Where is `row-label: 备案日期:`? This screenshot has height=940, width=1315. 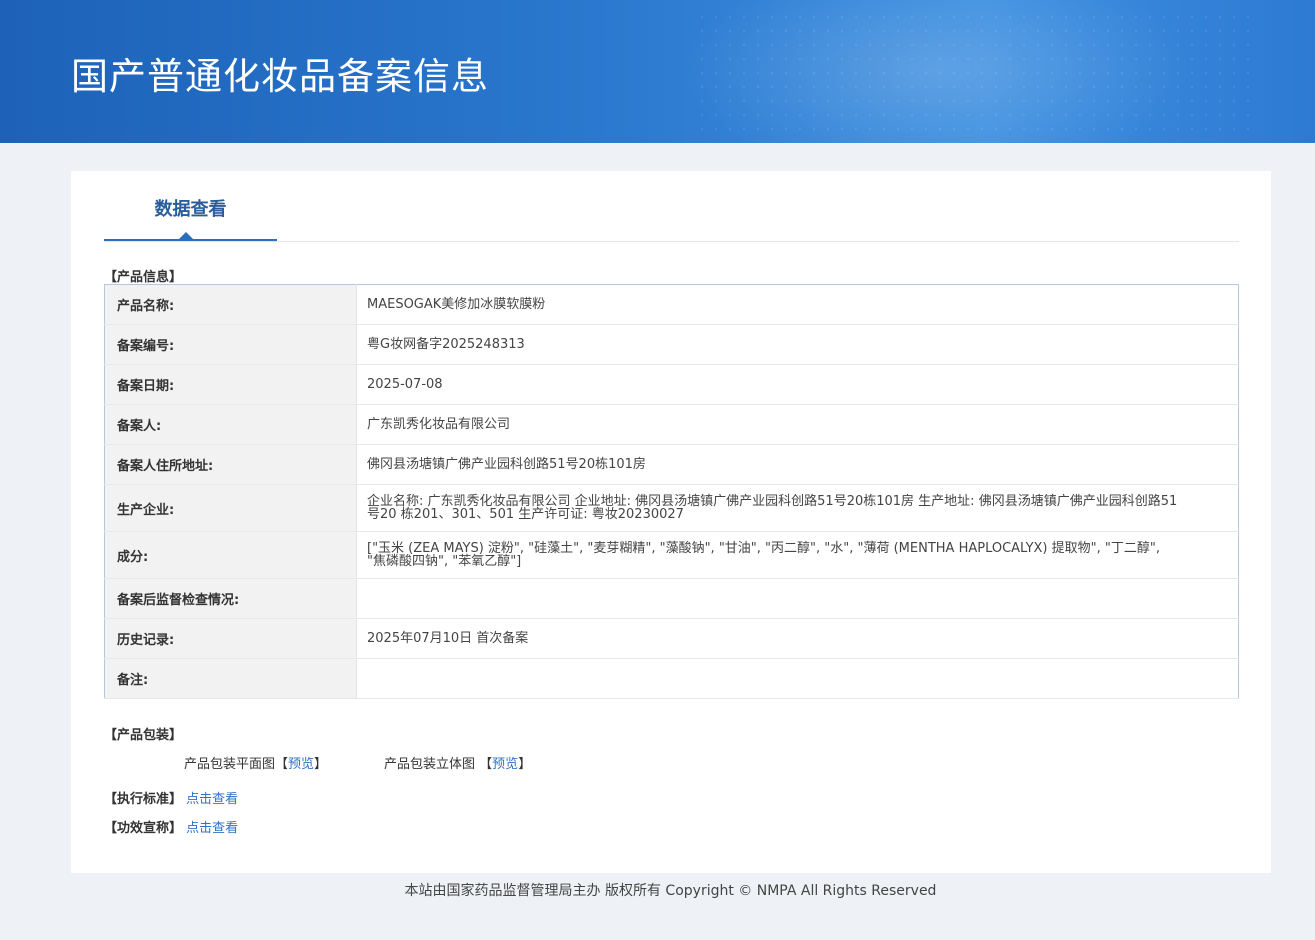
row-label: 备案日期: is located at coordinates (230, 384).